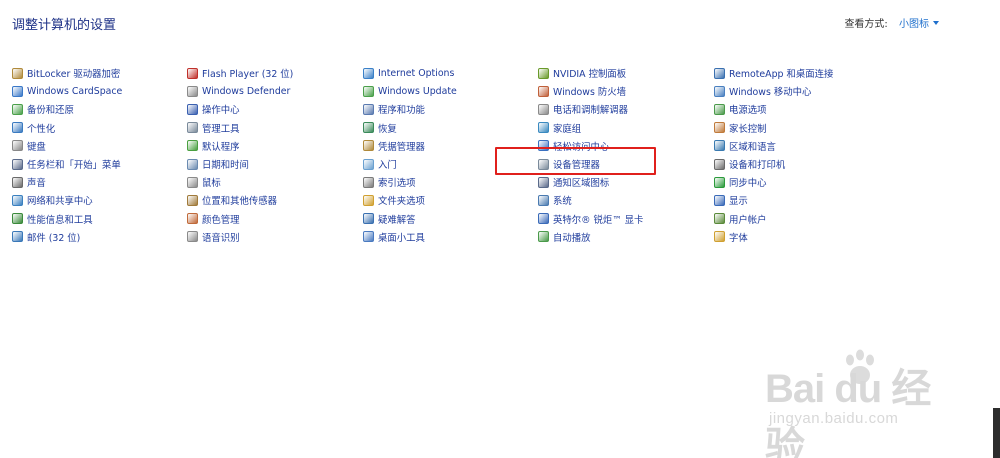 The width and height of the screenshot is (1000, 458). I want to click on default-programs-icon, so click(192, 146).